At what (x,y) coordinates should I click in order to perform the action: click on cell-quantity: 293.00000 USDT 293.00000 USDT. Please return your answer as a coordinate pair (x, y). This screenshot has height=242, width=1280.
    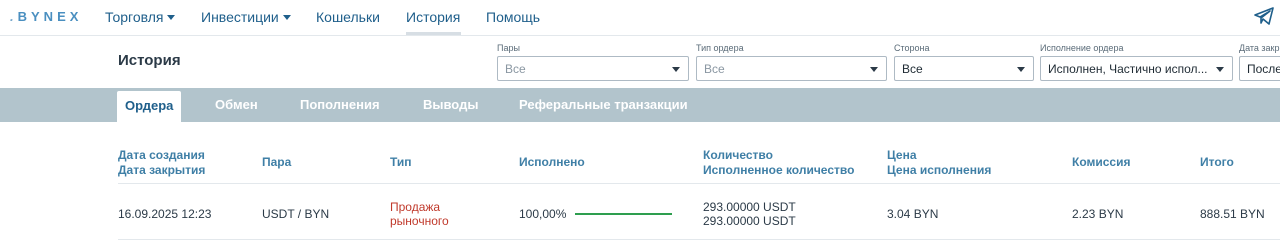
    Looking at the image, I should click on (749, 214).